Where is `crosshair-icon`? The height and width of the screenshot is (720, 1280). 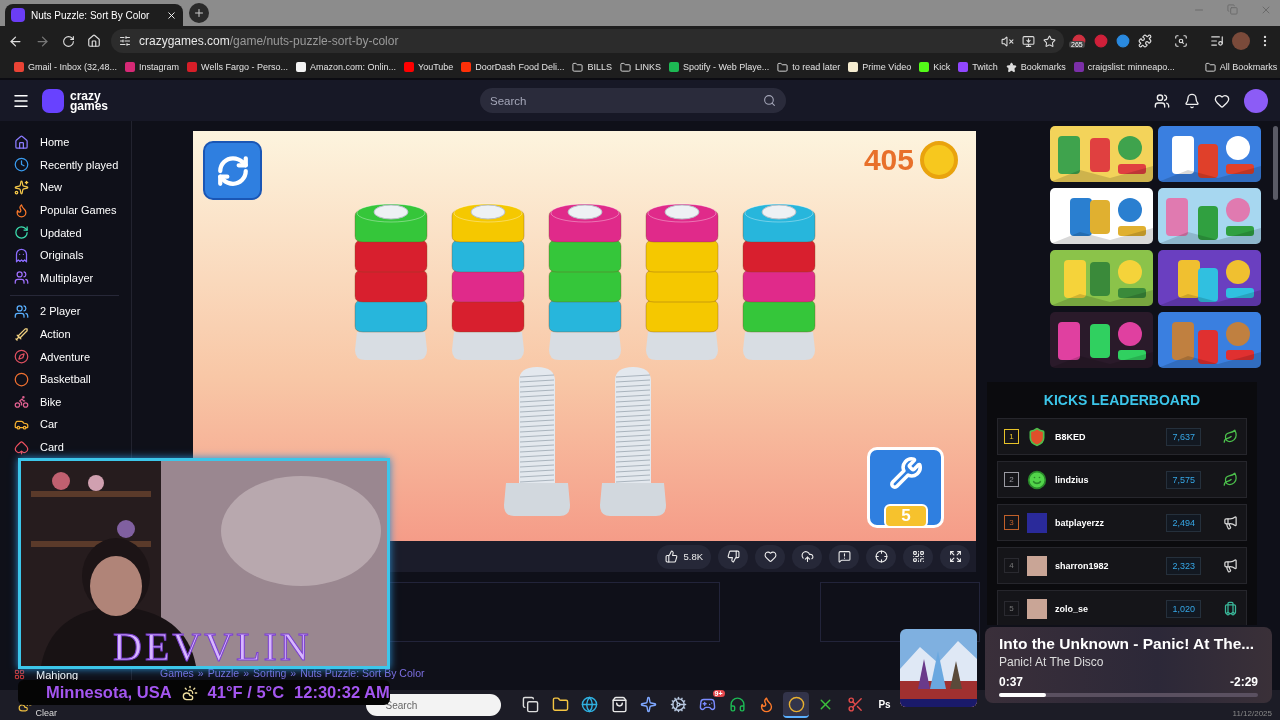 crosshair-icon is located at coordinates (881, 556).